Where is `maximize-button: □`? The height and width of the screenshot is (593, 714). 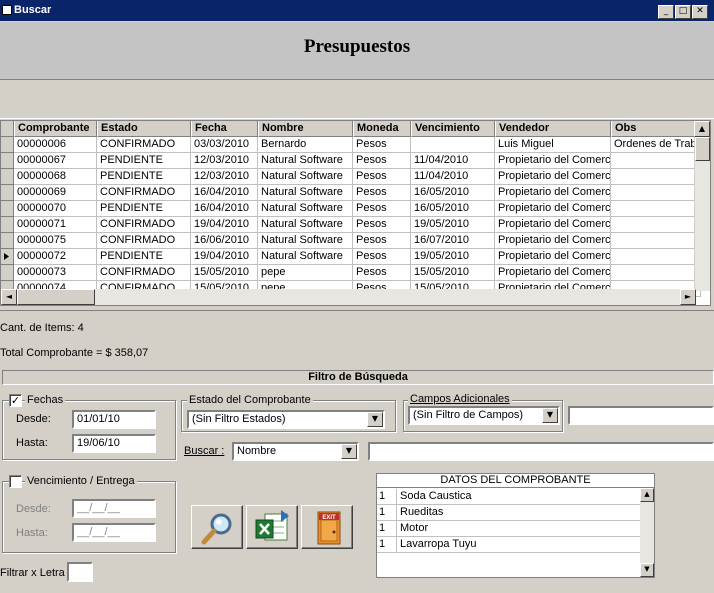
maximize-button: □ is located at coordinates (683, 12).